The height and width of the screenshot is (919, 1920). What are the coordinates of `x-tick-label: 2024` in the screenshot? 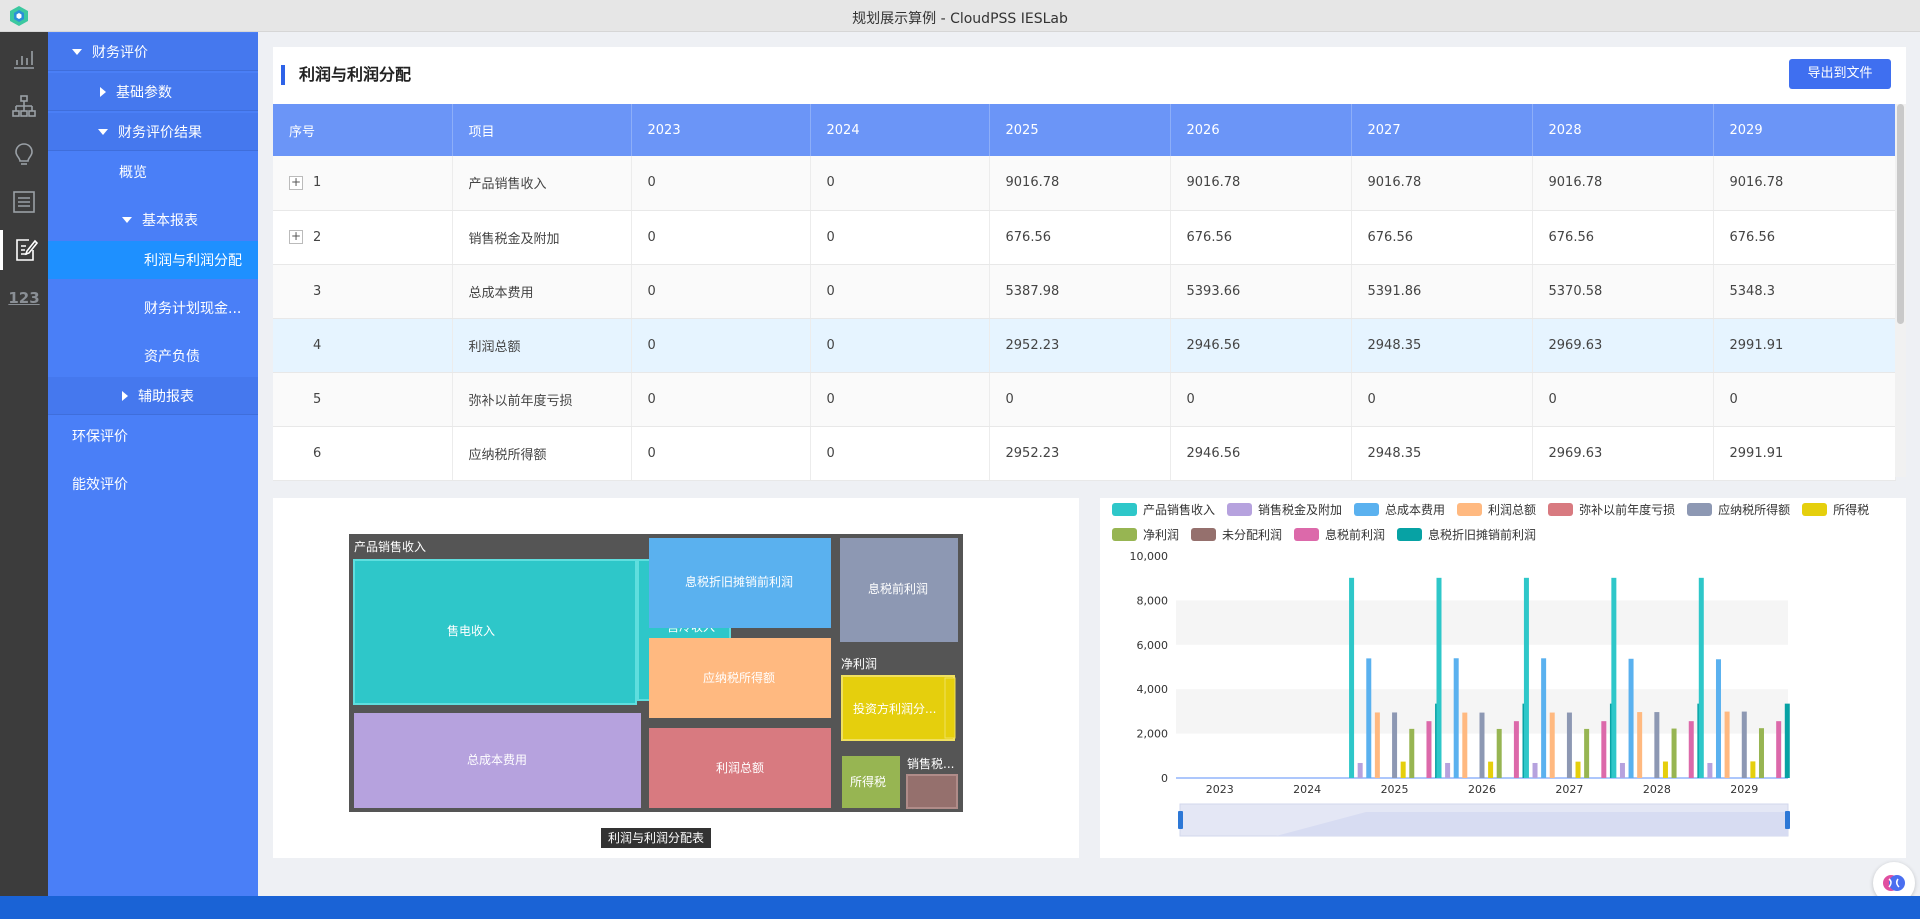 It's located at (1307, 789).